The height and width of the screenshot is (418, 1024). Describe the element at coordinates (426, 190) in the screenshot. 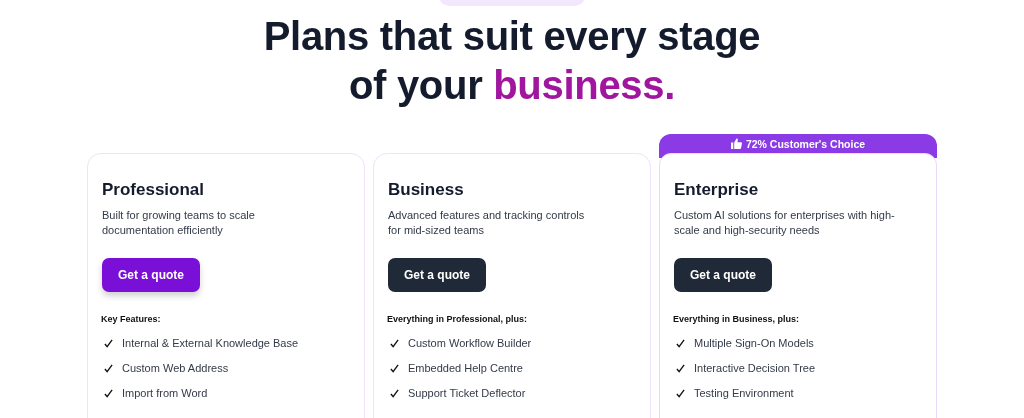

I see `plan-name: Business` at that location.